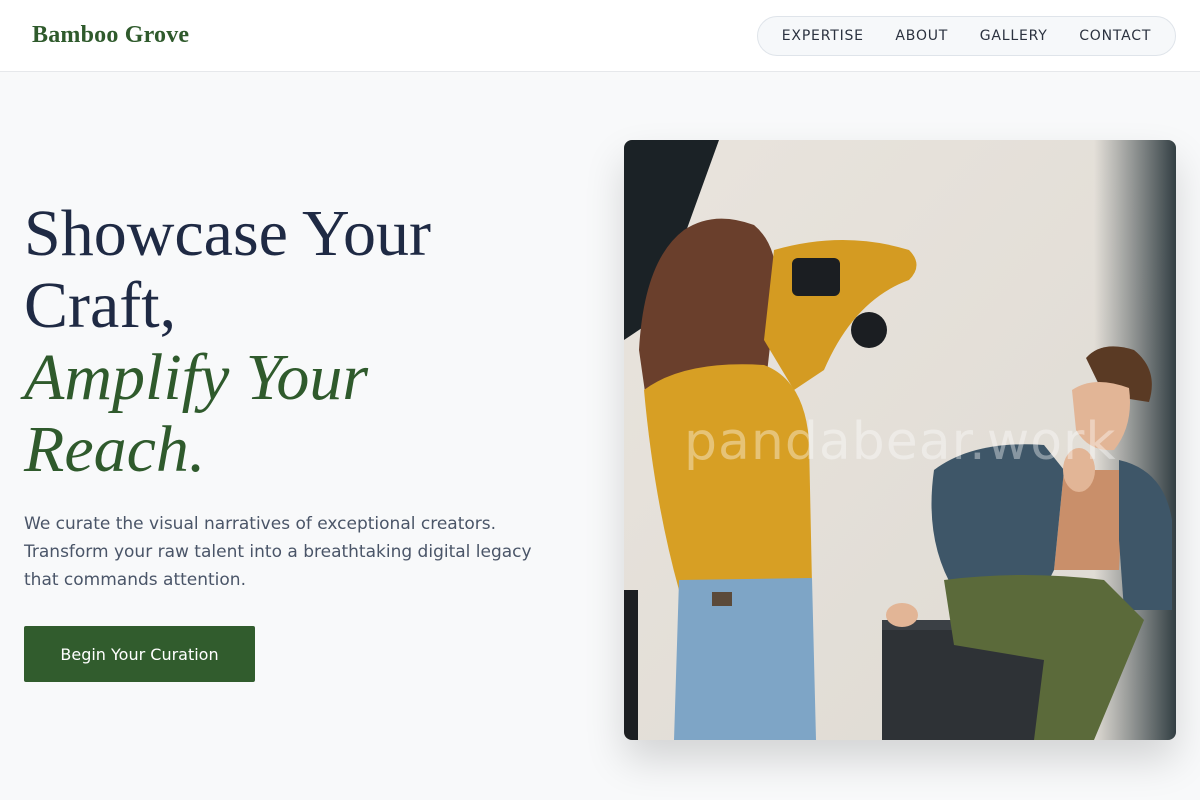 This screenshot has height=800, width=1200. I want to click on hero-title-accent-line-1: Amplify Your, so click(196, 377).